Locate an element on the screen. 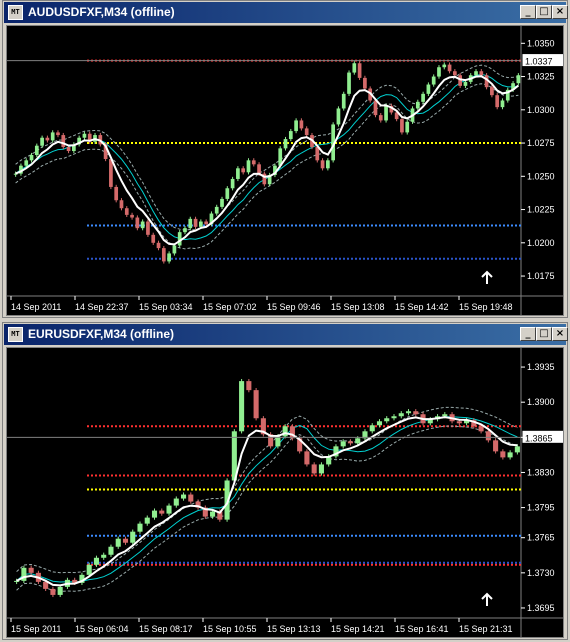 The image size is (570, 642). time-tick-label: 15 Sep 10:55 is located at coordinates (230, 629).